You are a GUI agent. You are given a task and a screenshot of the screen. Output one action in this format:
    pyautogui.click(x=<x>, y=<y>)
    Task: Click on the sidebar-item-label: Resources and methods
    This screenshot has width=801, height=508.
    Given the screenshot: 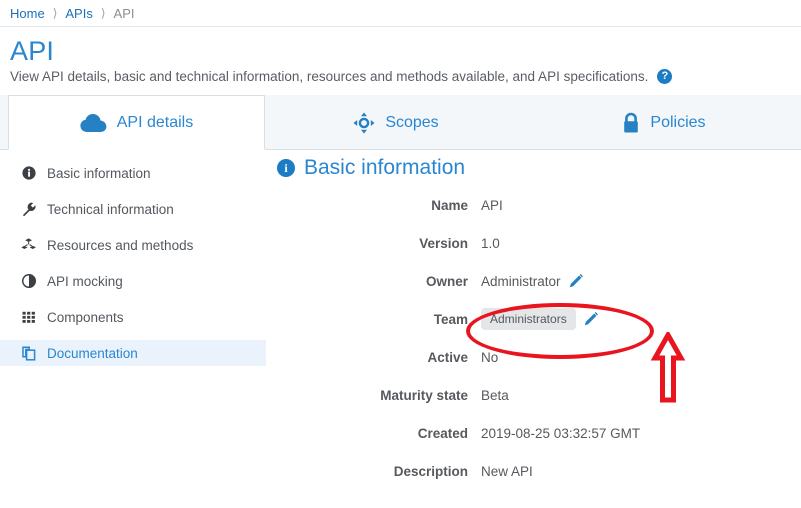 What is the action you would take?
    pyautogui.click(x=120, y=245)
    